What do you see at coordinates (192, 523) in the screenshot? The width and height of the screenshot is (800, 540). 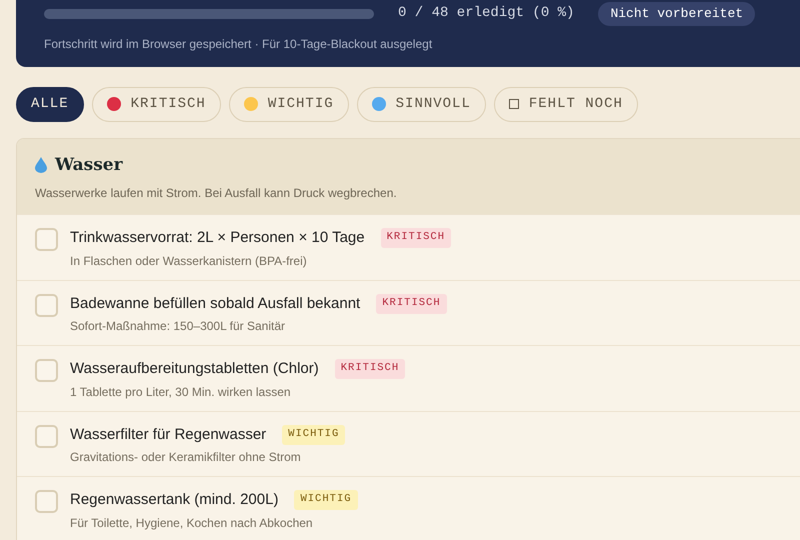 I see `item-hint: Für Toilette, Hygiene, Kochen nach Abkochen` at bounding box center [192, 523].